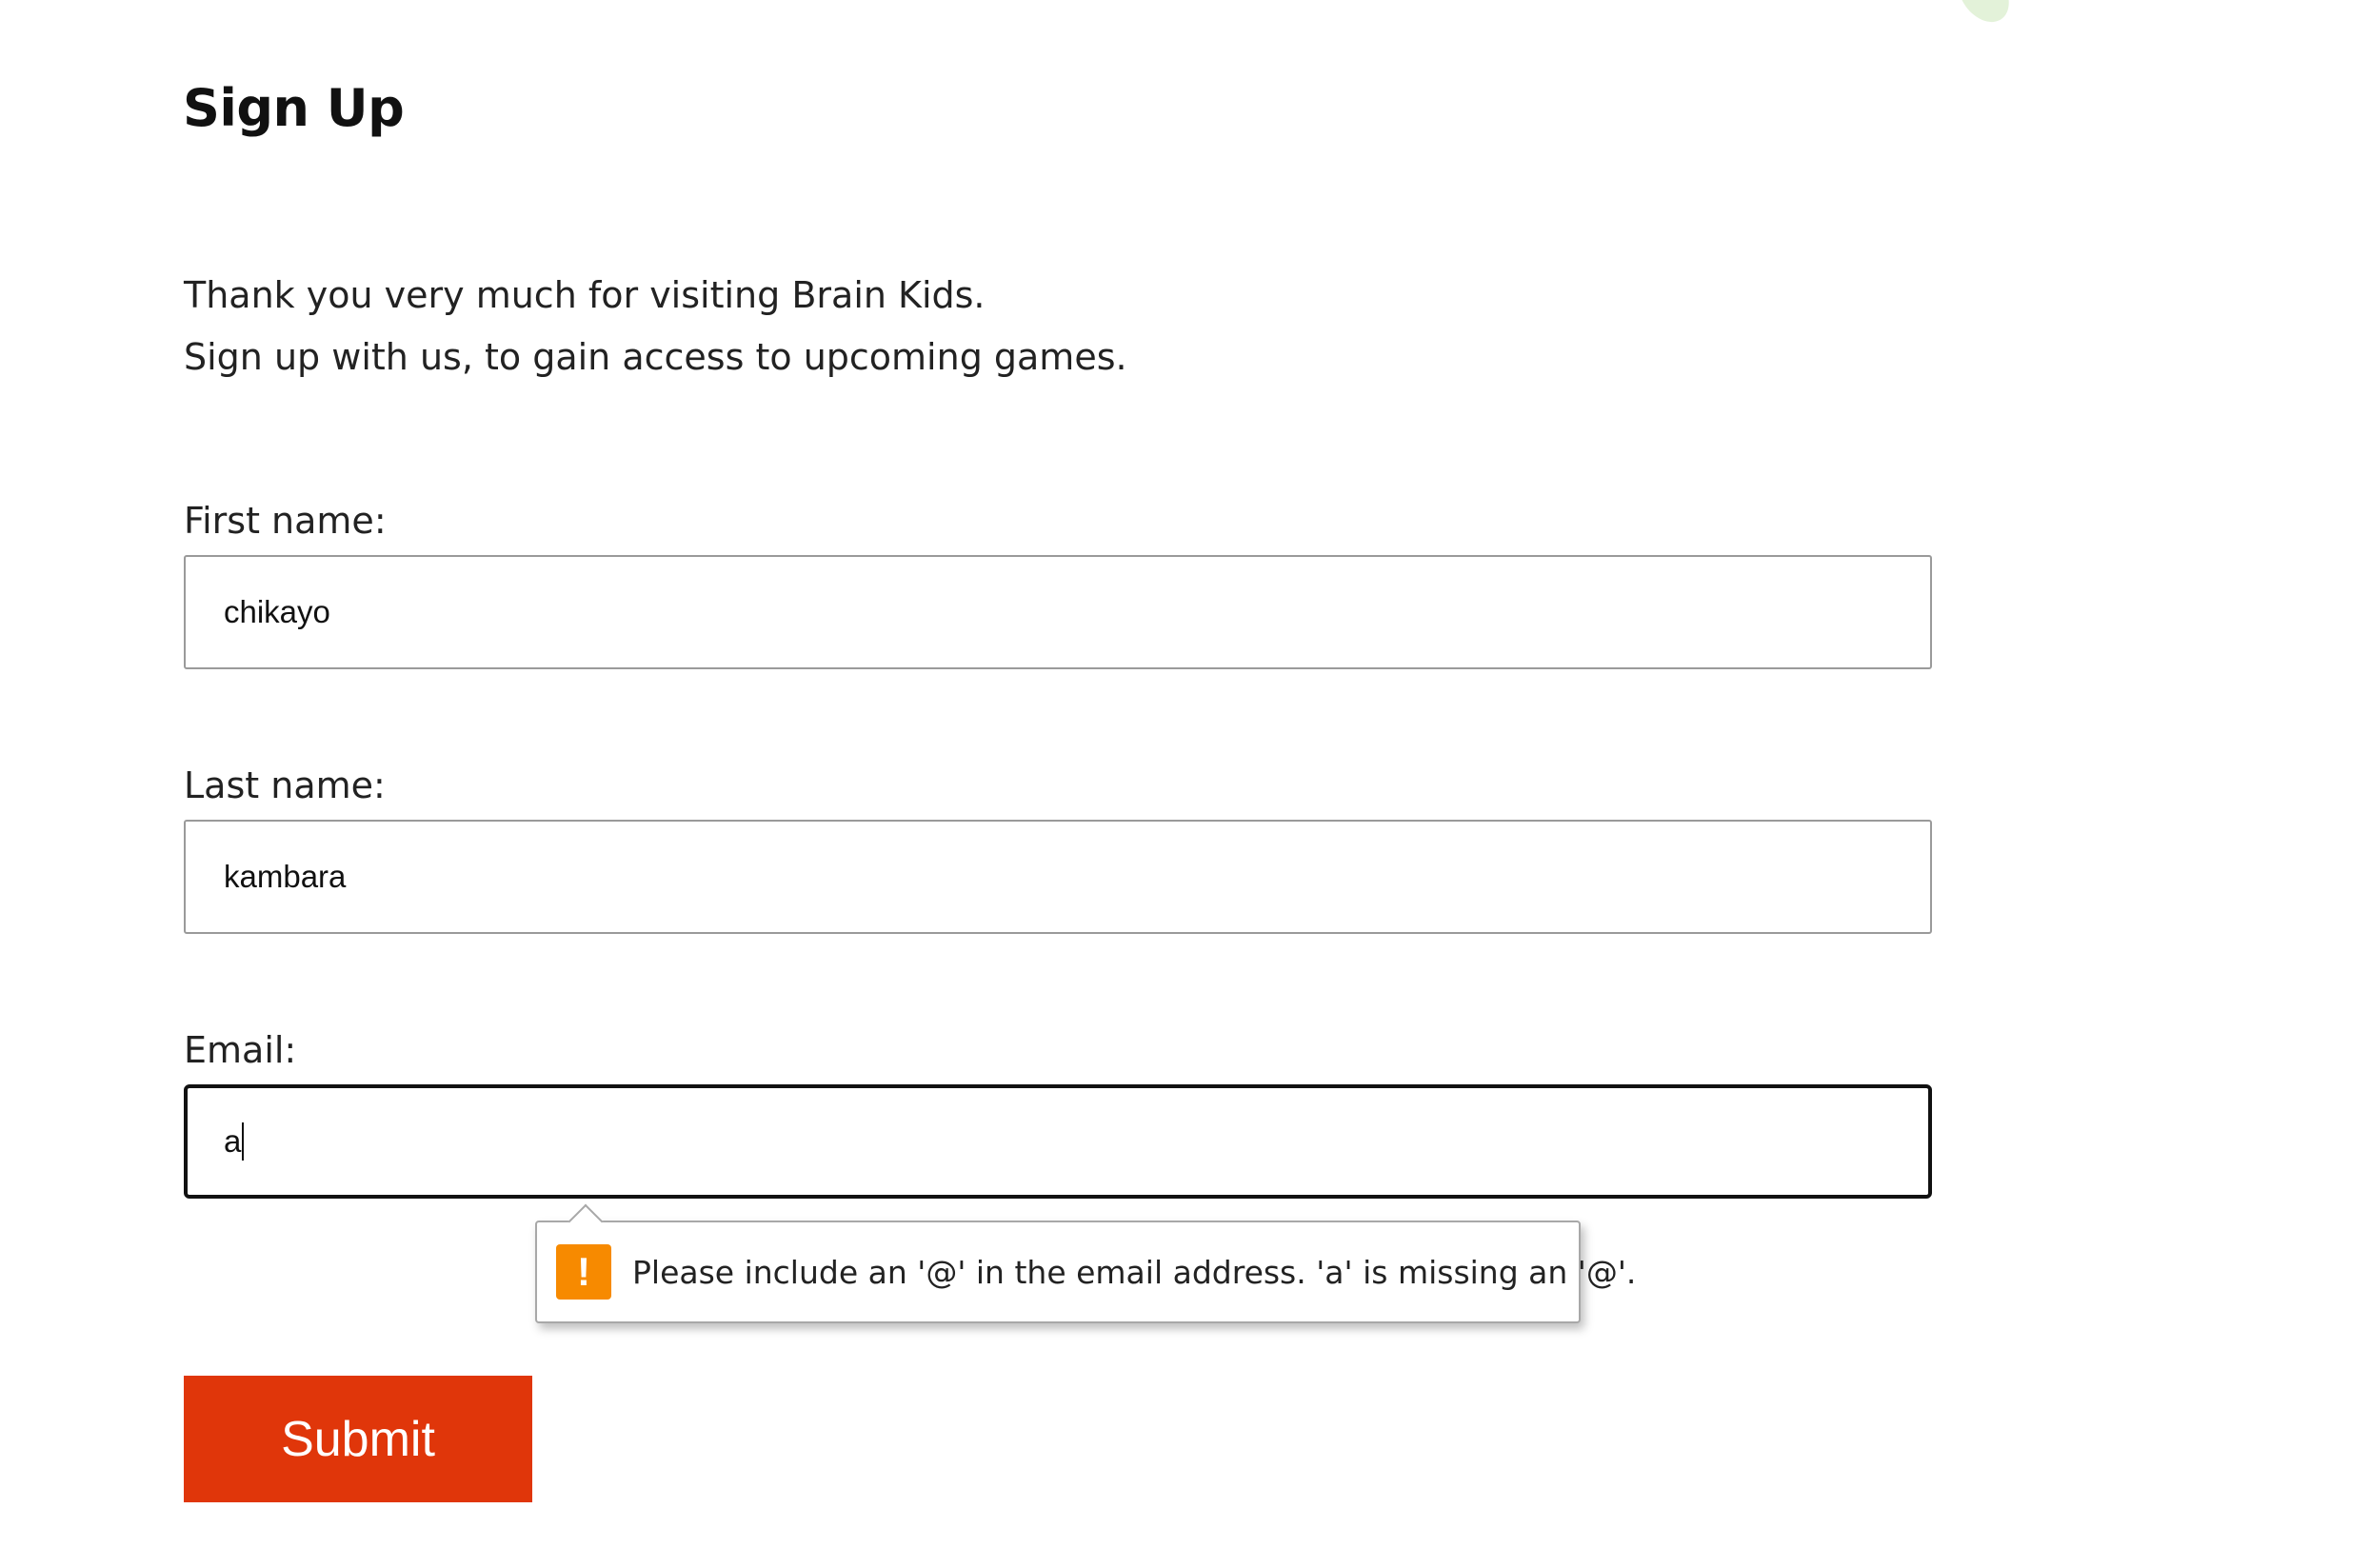 This screenshot has width=2370, height=1568. I want to click on email-value: a, so click(233, 1141).